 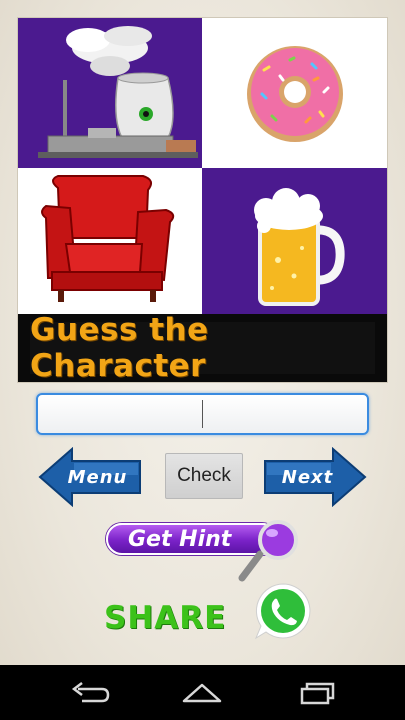 I want to click on puzzle-tile-armchair, so click(x=110, y=241).